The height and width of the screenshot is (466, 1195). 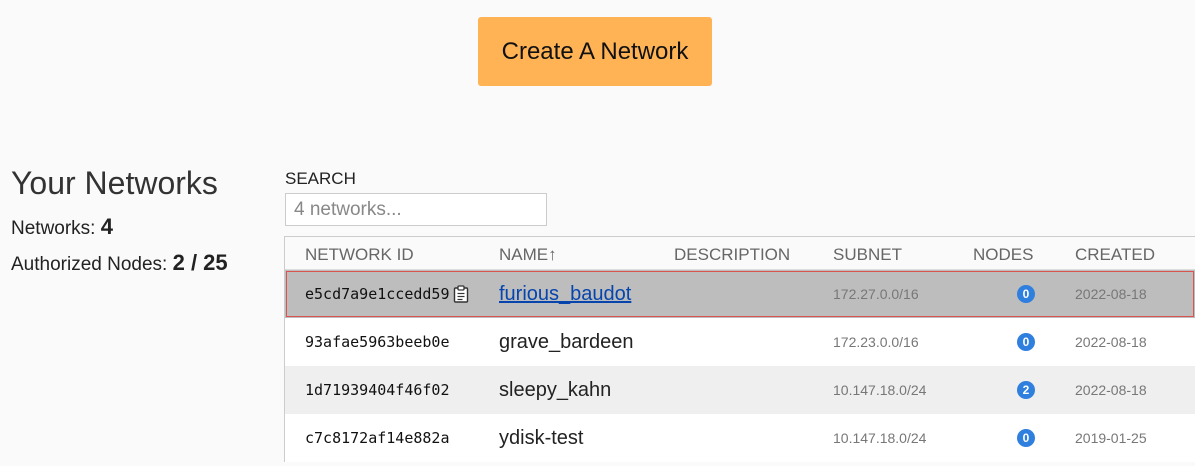 What do you see at coordinates (89, 264) in the screenshot?
I see `authorized-nodes-label: Authorized Nodes:` at bounding box center [89, 264].